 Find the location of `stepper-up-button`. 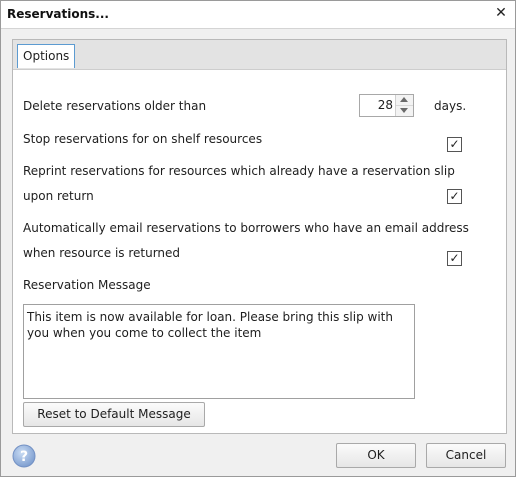

stepper-up-button is located at coordinates (404, 100).